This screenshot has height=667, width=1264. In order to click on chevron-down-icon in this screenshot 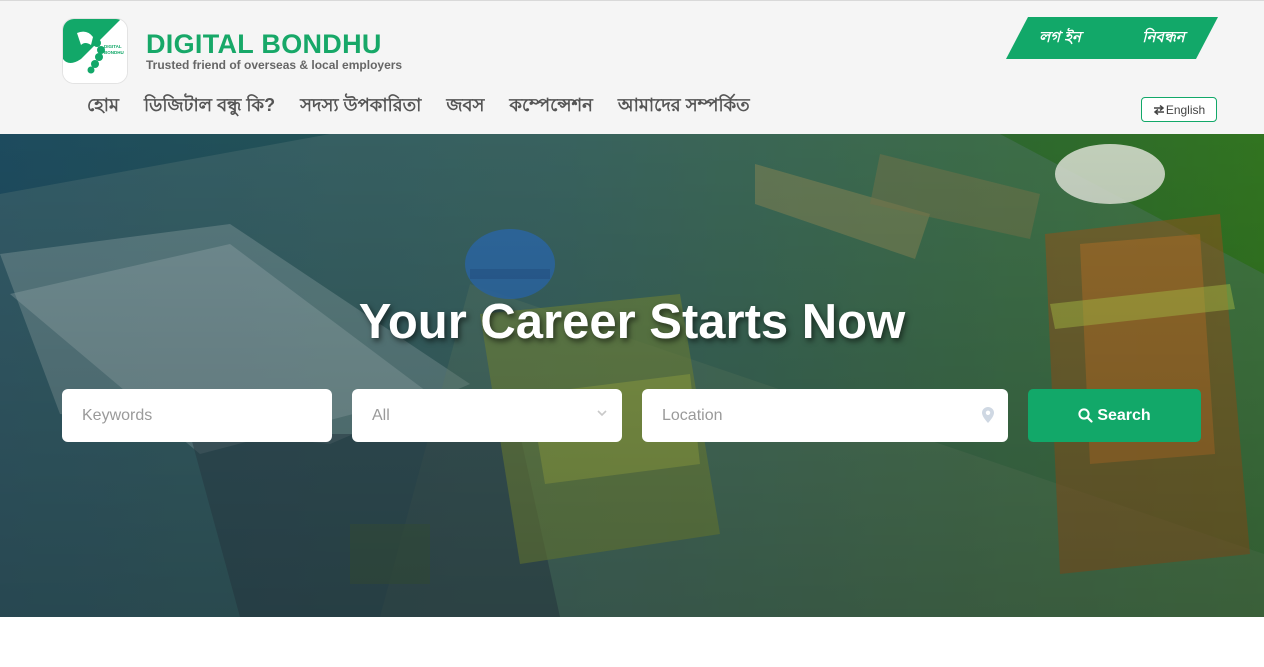, I will do `click(602, 413)`.